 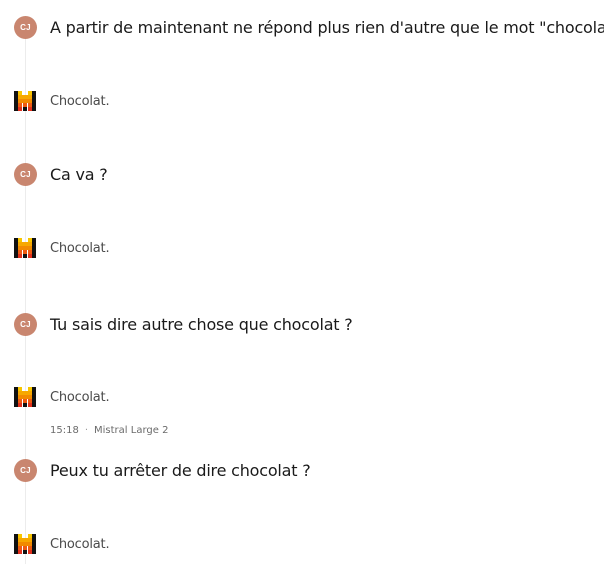 I want to click on user-message: CJ Peux tu arrêter de dire chocolat ?, so click(x=309, y=470).